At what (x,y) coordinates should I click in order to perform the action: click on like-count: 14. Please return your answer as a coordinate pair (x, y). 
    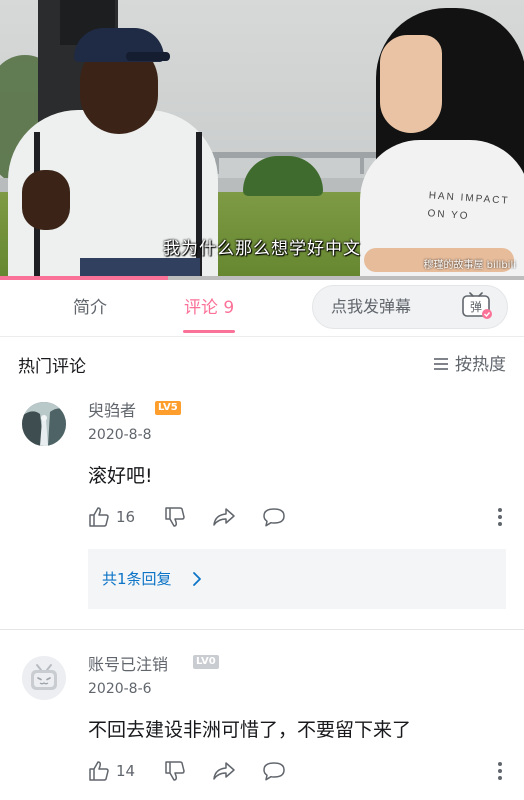
    Looking at the image, I should click on (126, 771).